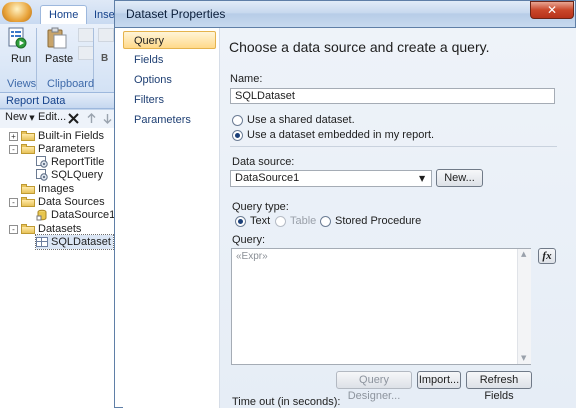 The height and width of the screenshot is (408, 576). I want to click on new-menu-button: New ▼, so click(20, 117).